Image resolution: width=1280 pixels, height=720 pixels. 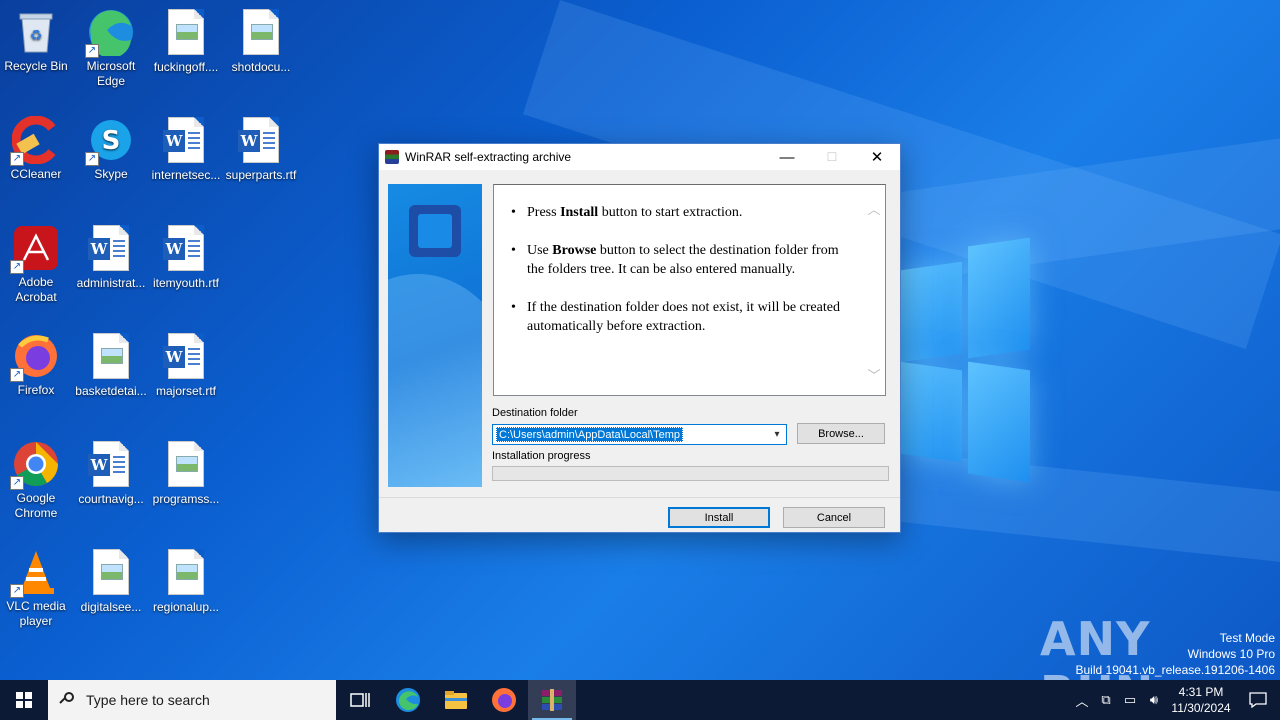 What do you see at coordinates (36, 66) in the screenshot?
I see `desktop-icon-label: Recycle Bin` at bounding box center [36, 66].